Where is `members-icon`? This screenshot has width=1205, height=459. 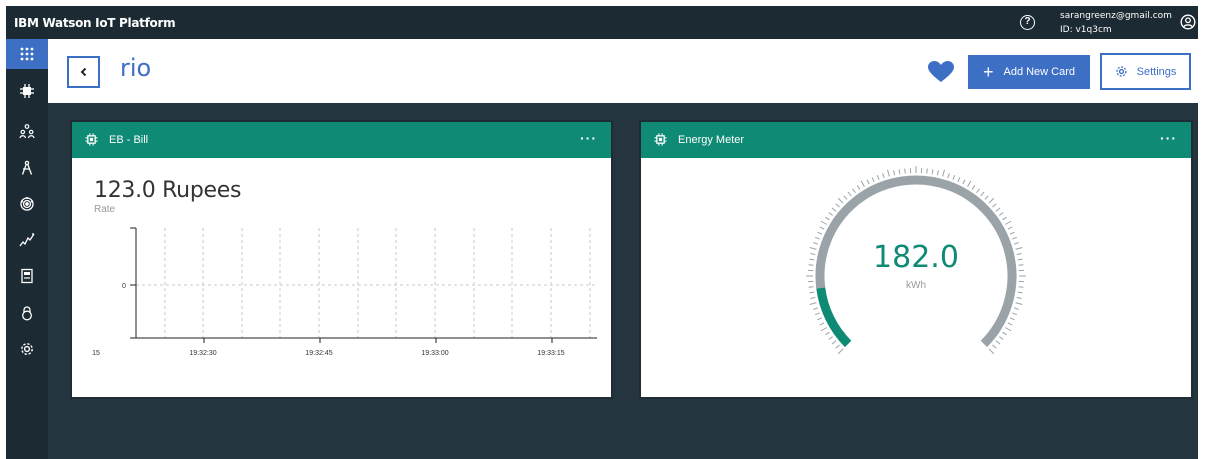
members-icon is located at coordinates (27, 131).